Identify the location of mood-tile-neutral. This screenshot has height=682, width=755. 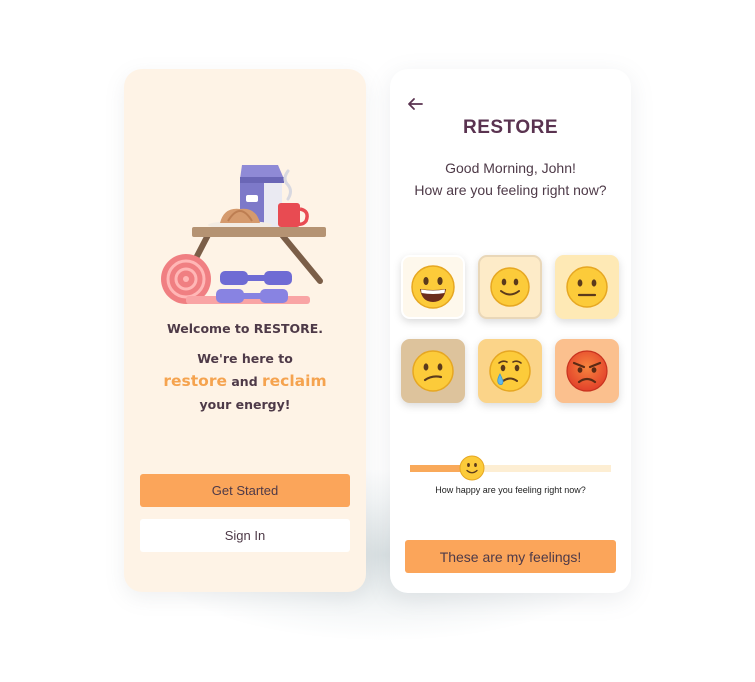
(587, 287).